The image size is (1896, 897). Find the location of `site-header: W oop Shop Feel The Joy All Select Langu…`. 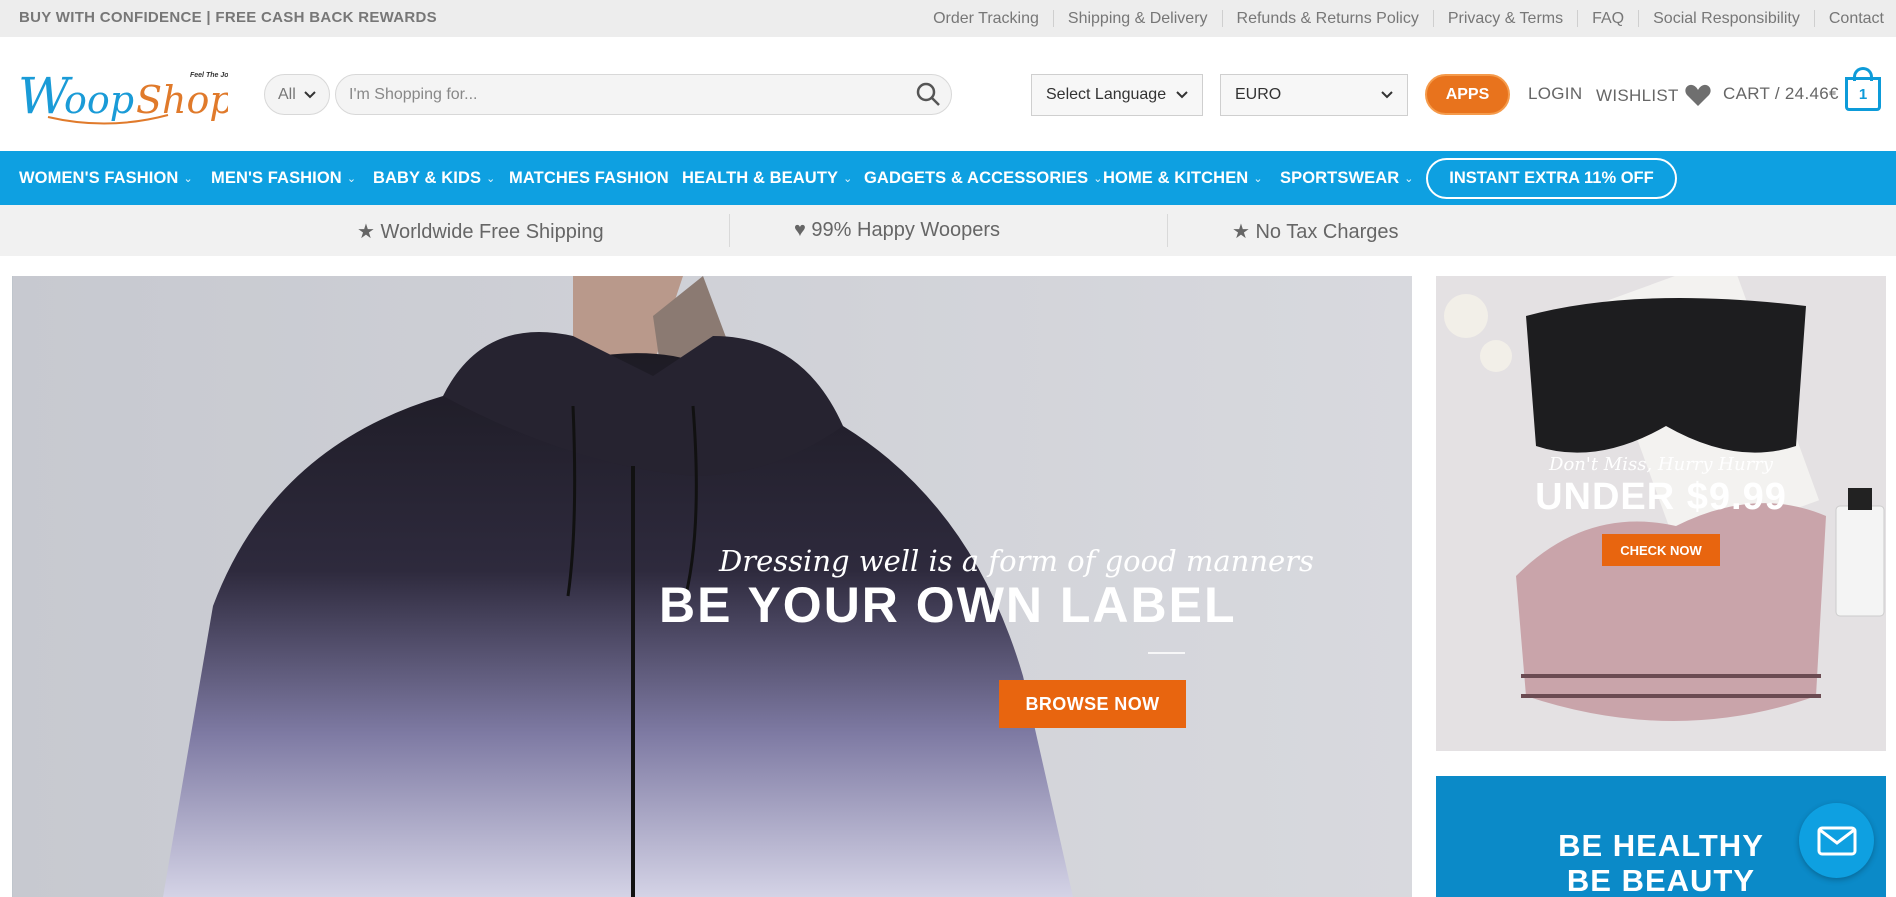

site-header: W oop Shop Feel The Joy All Select Langu… is located at coordinates (948, 94).